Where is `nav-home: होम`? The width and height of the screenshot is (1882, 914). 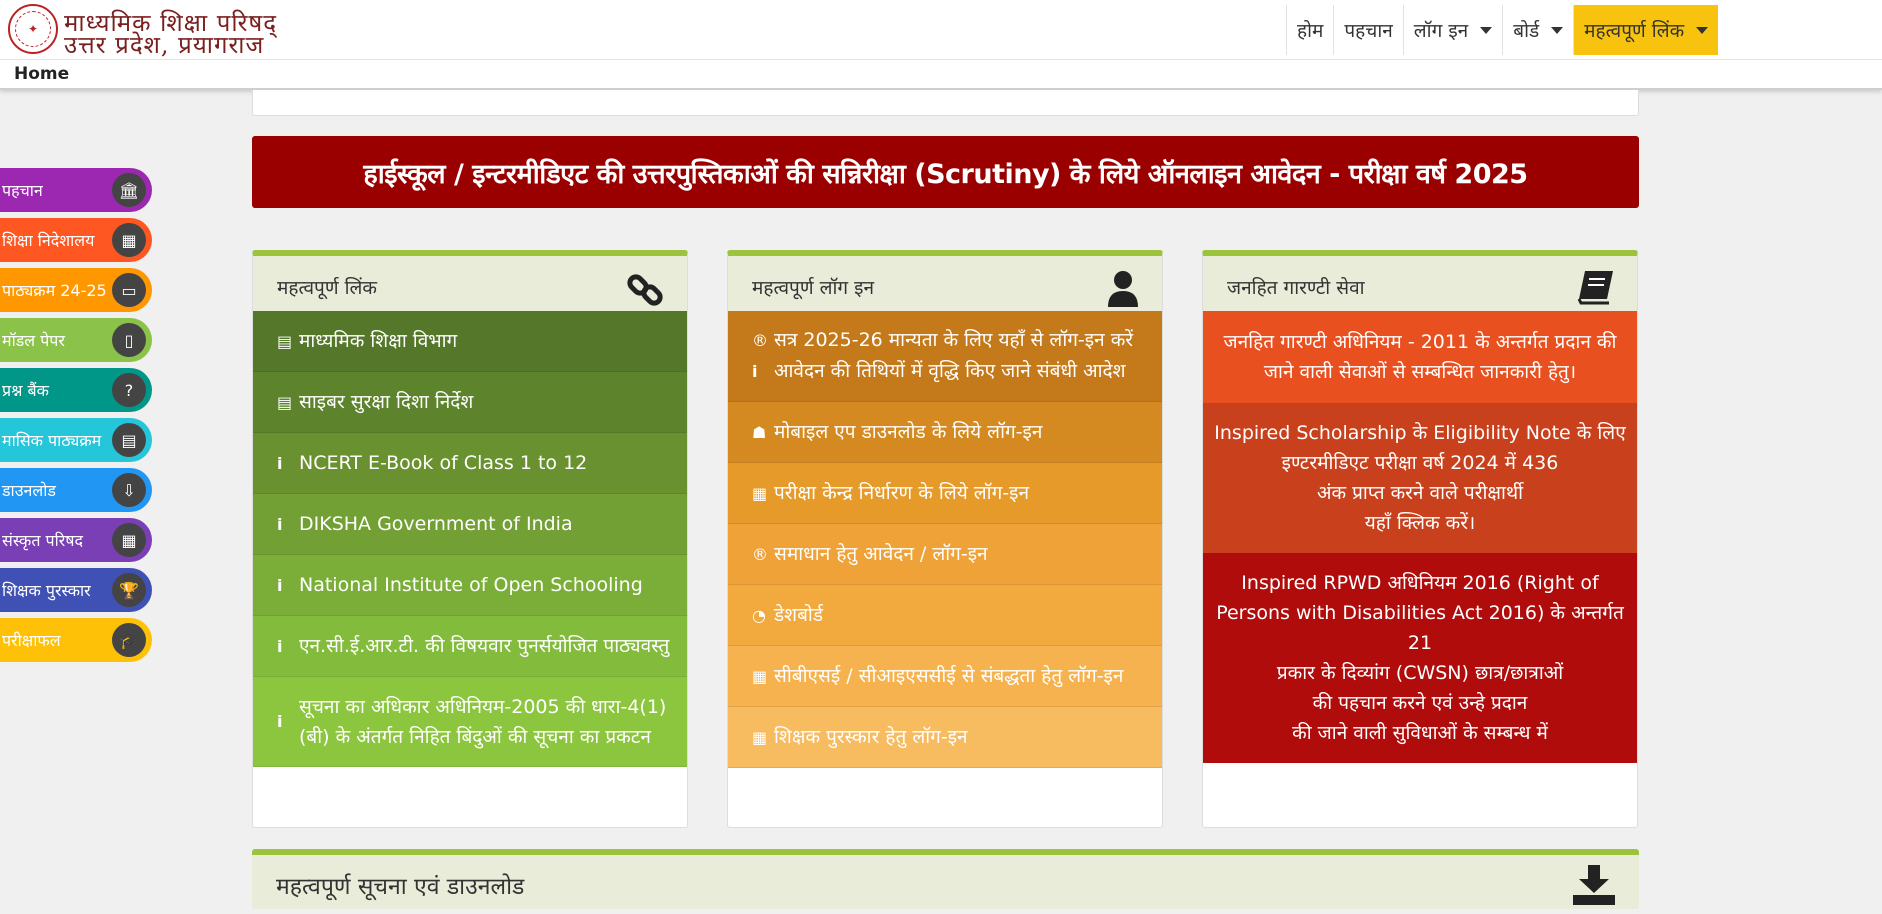 nav-home: होम is located at coordinates (1309, 30).